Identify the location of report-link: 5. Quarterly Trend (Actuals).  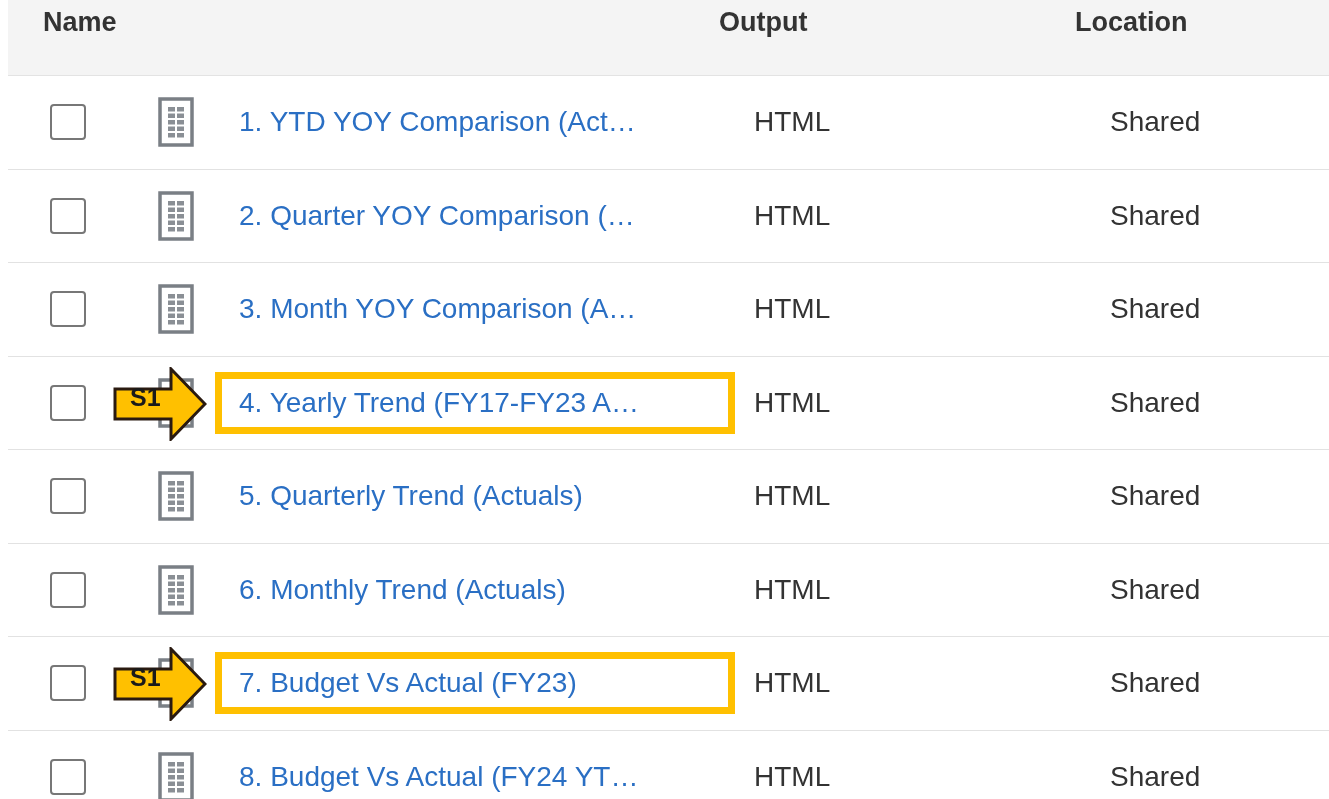
(411, 496).